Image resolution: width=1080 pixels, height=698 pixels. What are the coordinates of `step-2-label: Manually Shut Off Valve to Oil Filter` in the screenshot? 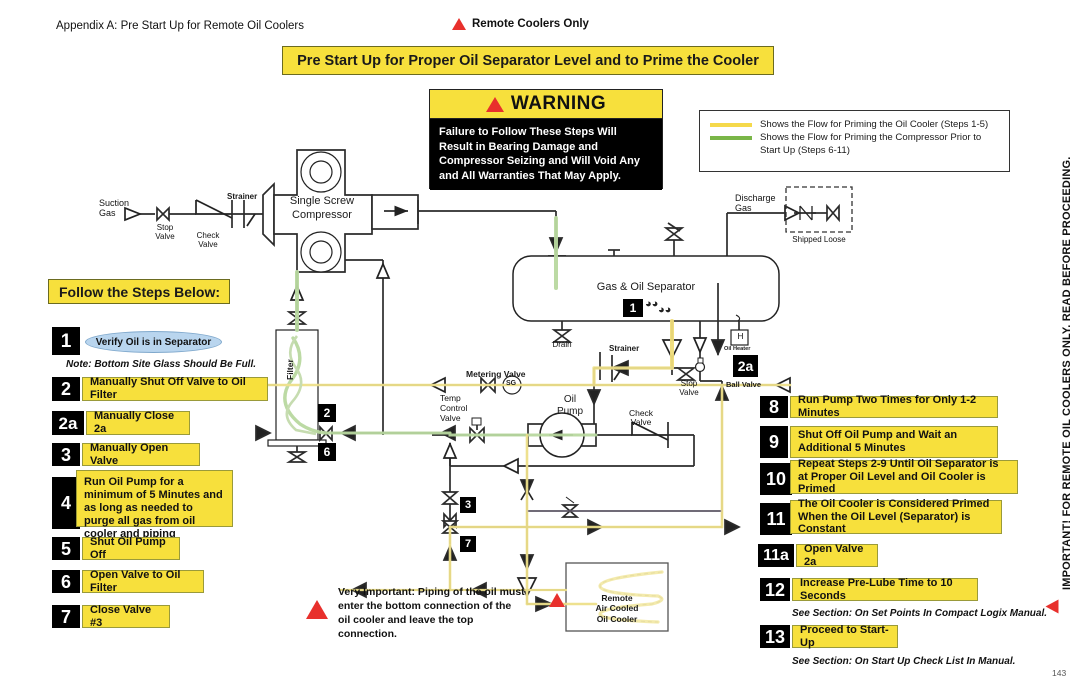 It's located at (175, 388).